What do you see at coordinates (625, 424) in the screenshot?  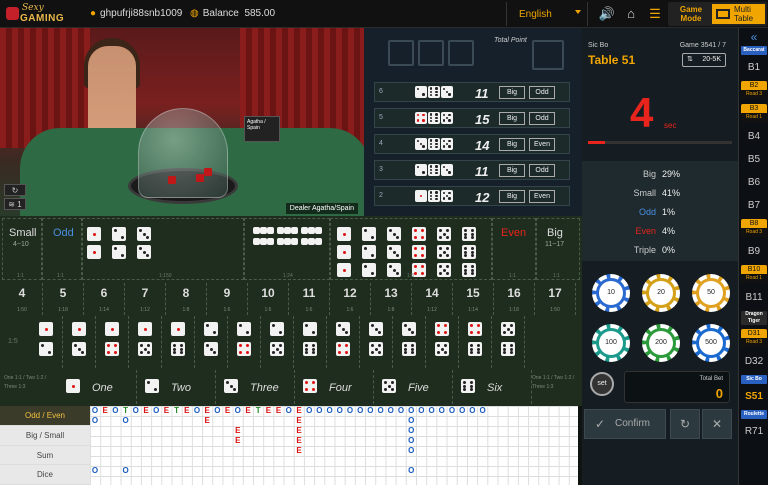 I see `confirm-button: Confirm` at bounding box center [625, 424].